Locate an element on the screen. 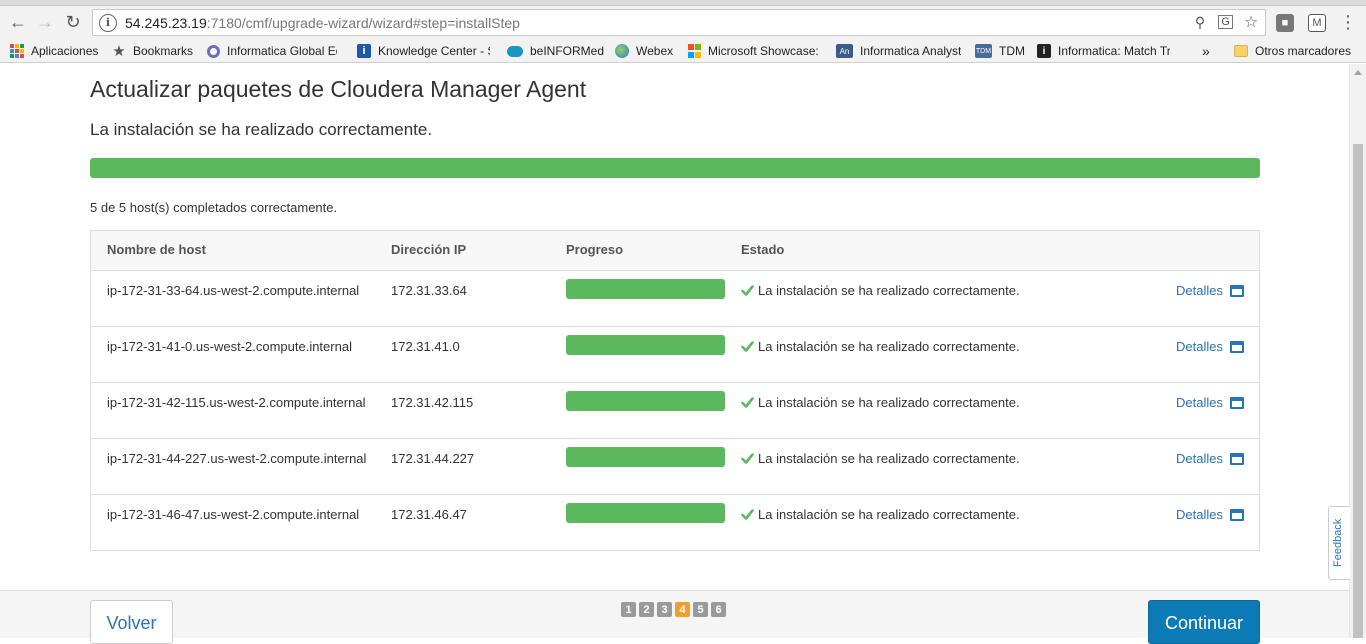 Image resolution: width=1366 pixels, height=644 pixels. wizard-footer: Volver 123456 Continuar is located at coordinates (674, 617).